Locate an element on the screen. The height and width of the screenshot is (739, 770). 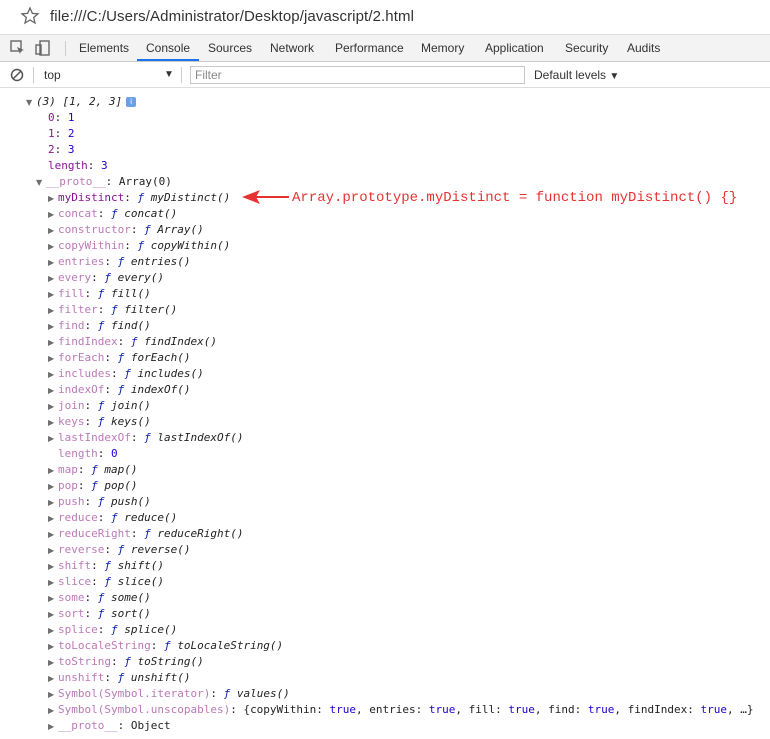
proto-row: ▼ __proto__: Array(0) is located at coordinates (104, 182).